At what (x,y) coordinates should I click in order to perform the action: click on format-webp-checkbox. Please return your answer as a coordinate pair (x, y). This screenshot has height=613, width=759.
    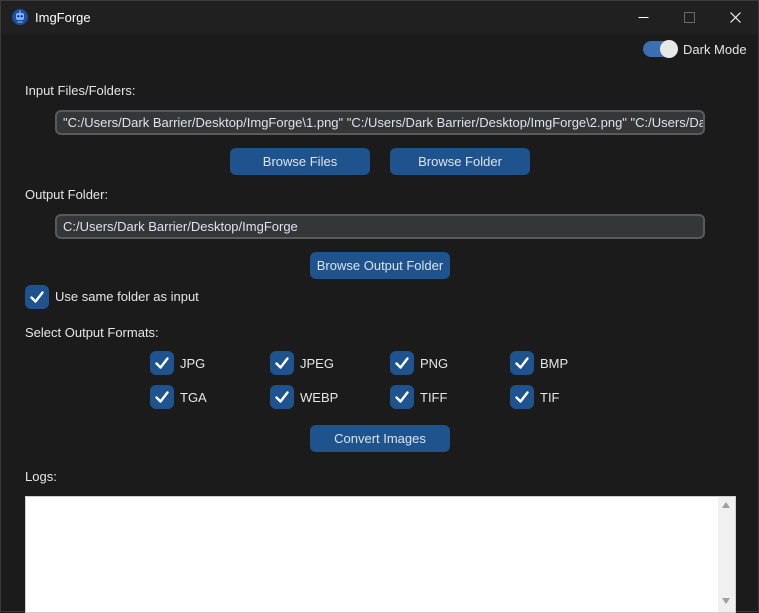
    Looking at the image, I should click on (282, 397).